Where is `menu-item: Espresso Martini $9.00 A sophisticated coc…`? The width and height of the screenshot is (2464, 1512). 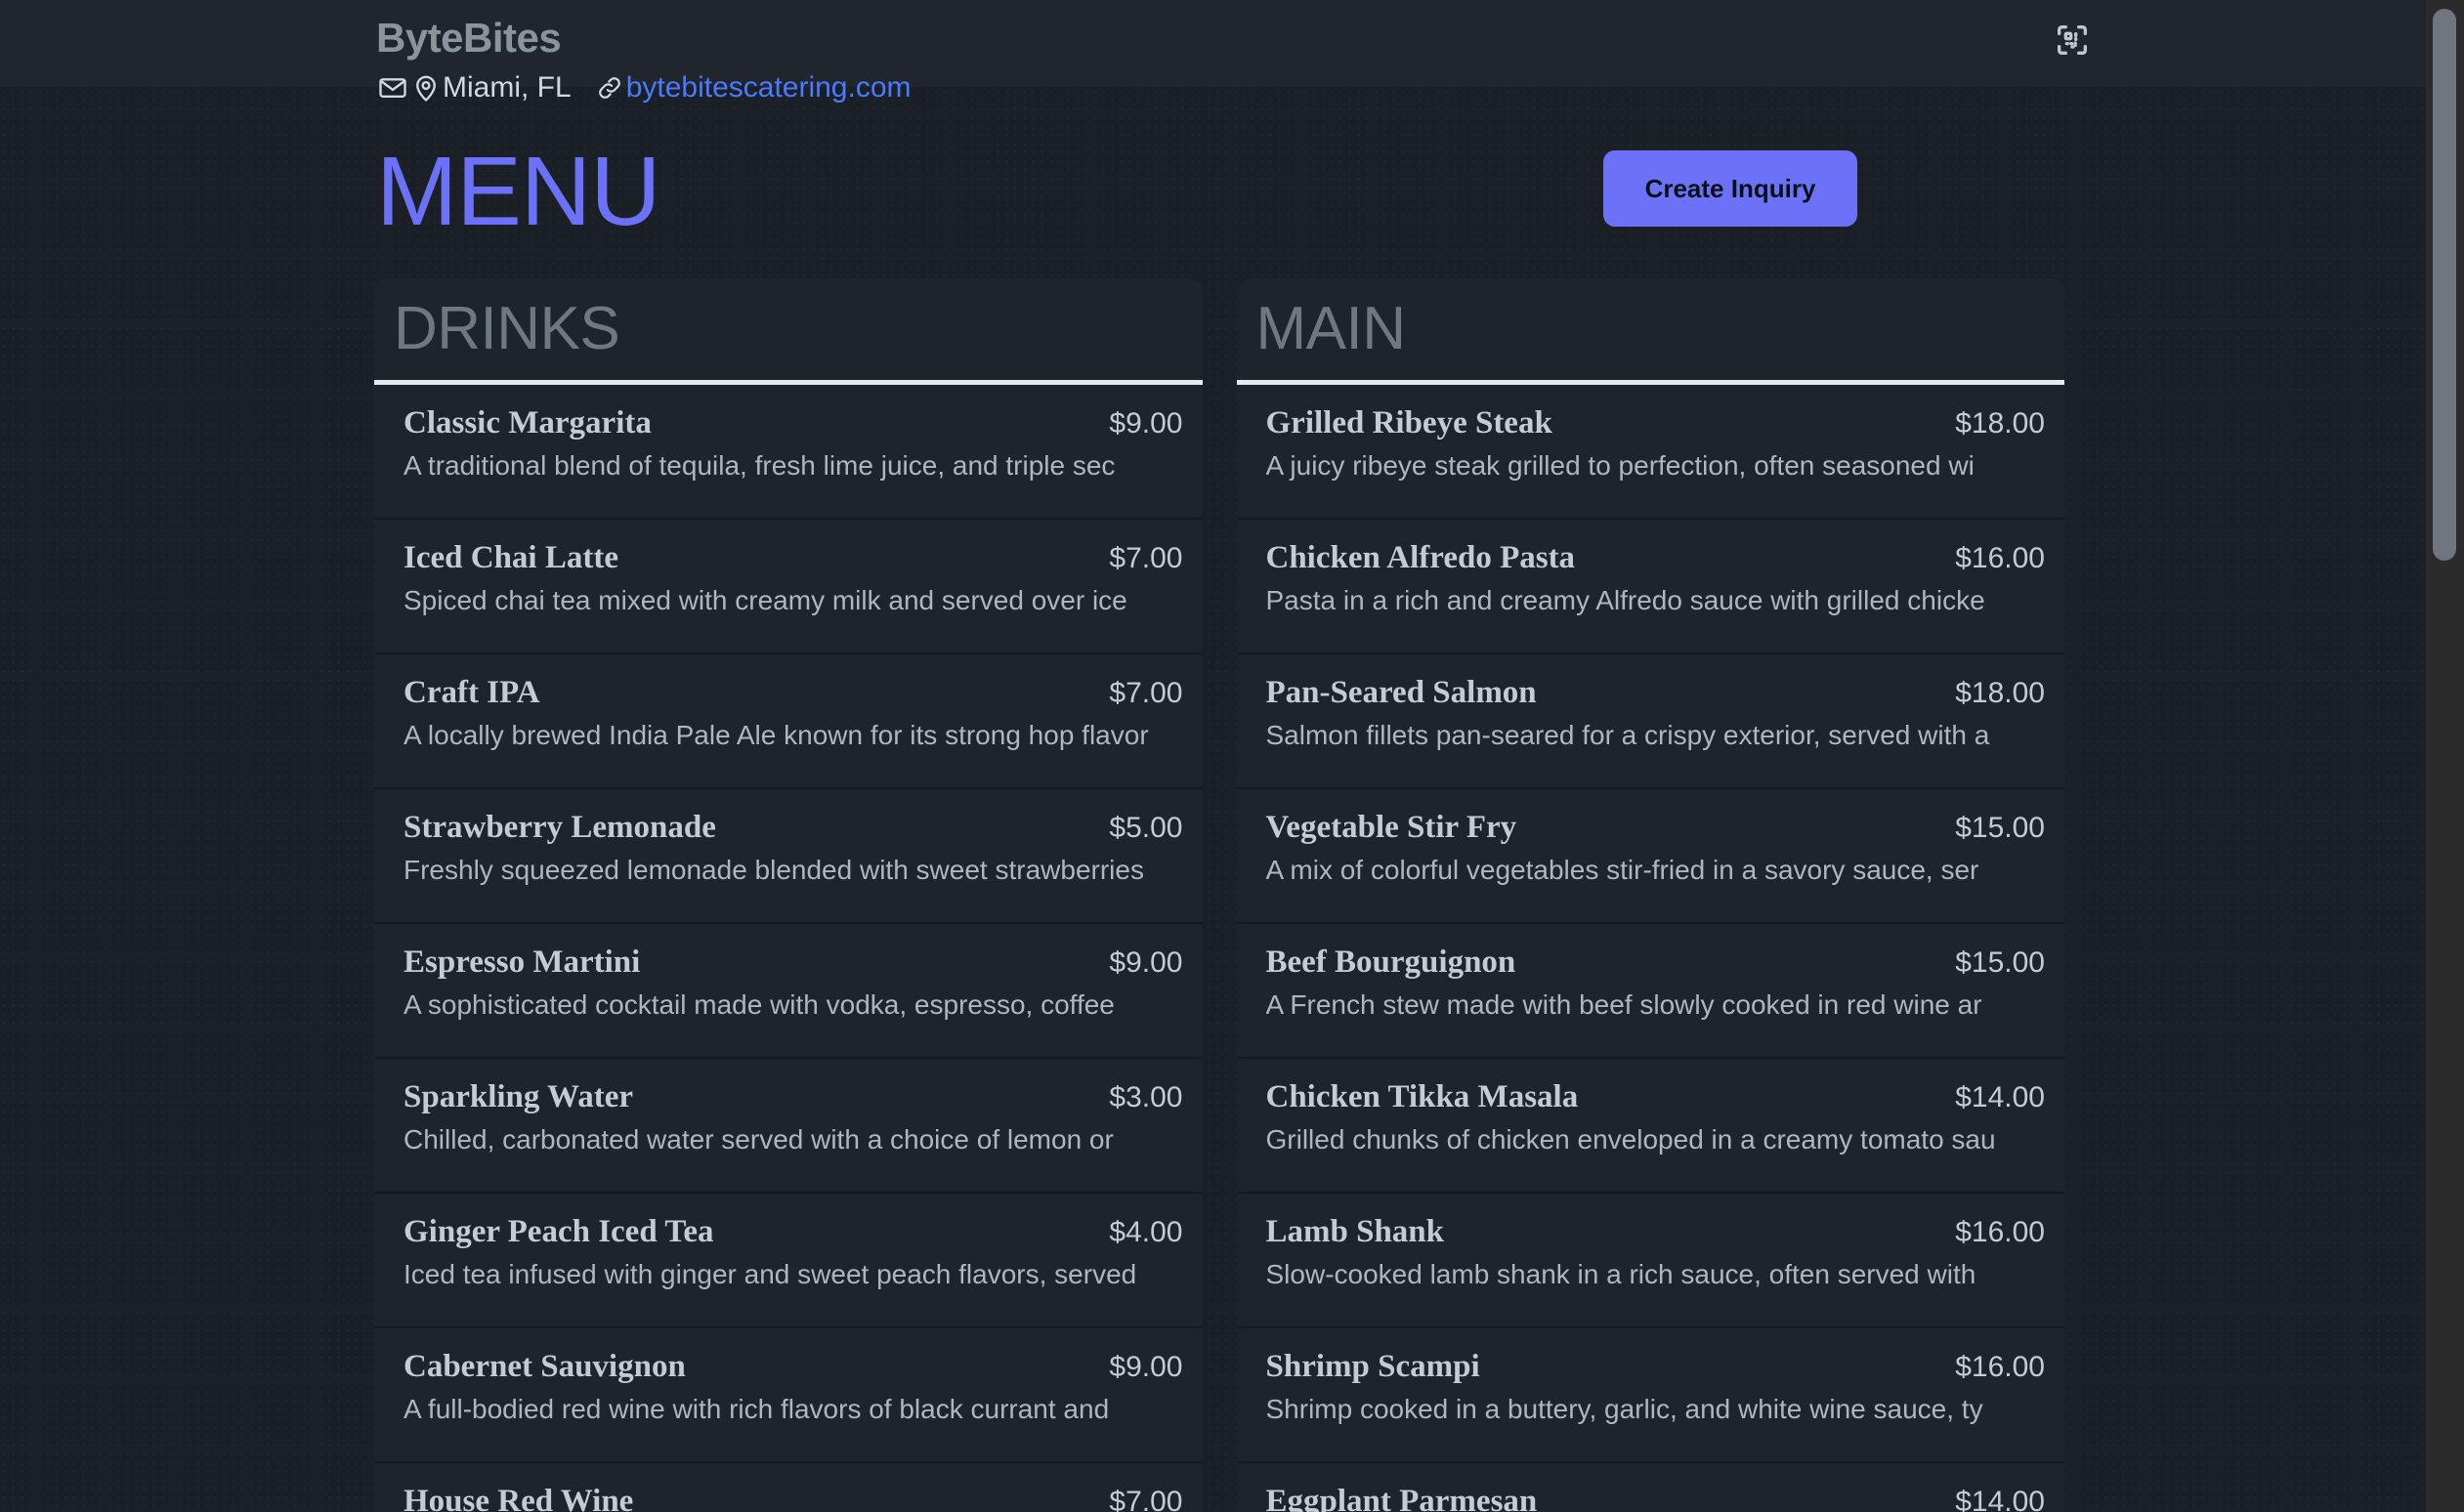 menu-item: Espresso Martini $9.00 A sophisticated coc… is located at coordinates (788, 991).